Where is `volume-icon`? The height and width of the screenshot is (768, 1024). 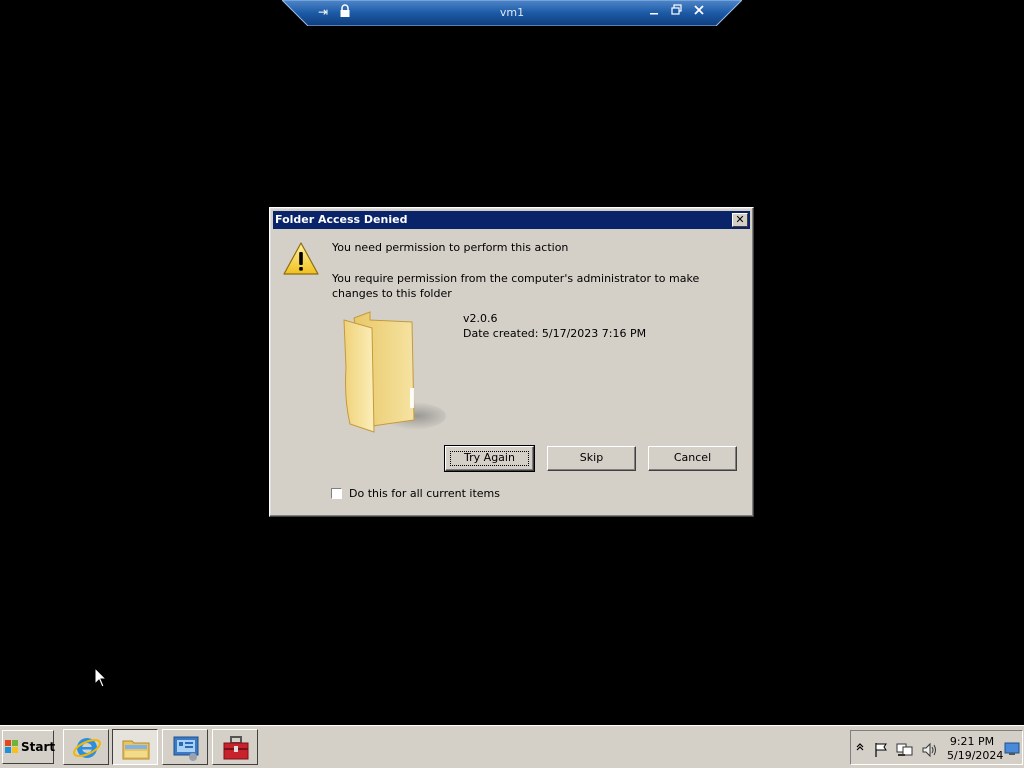
volume-icon is located at coordinates (930, 751).